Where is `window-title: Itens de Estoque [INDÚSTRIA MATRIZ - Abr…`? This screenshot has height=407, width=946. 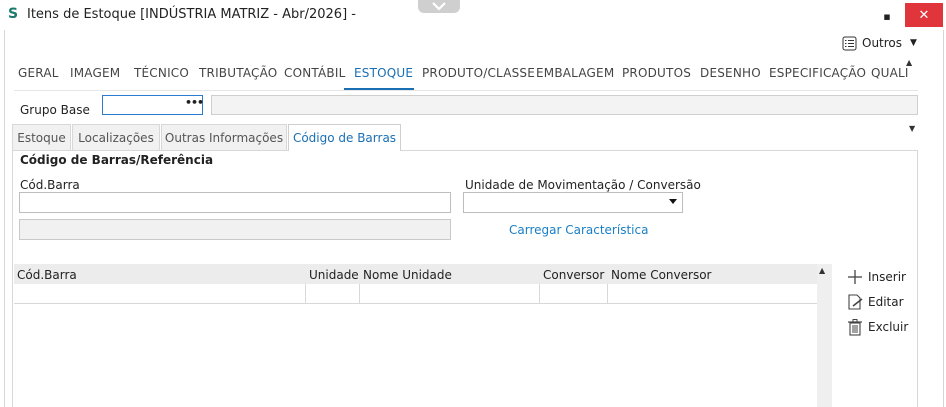 window-title: Itens de Estoque [INDÚSTRIA MATRIZ - Abr… is located at coordinates (191, 14).